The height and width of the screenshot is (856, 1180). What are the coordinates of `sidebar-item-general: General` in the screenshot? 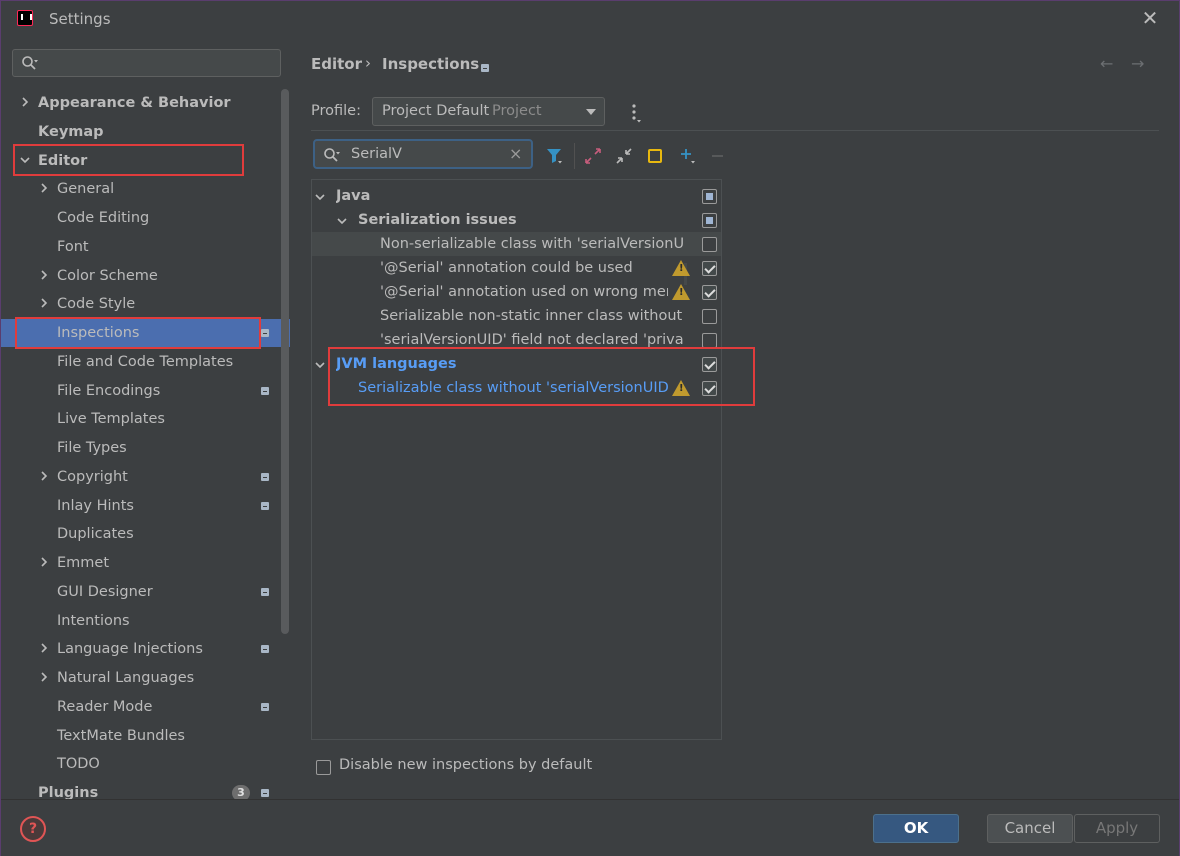 It's located at (145, 189).